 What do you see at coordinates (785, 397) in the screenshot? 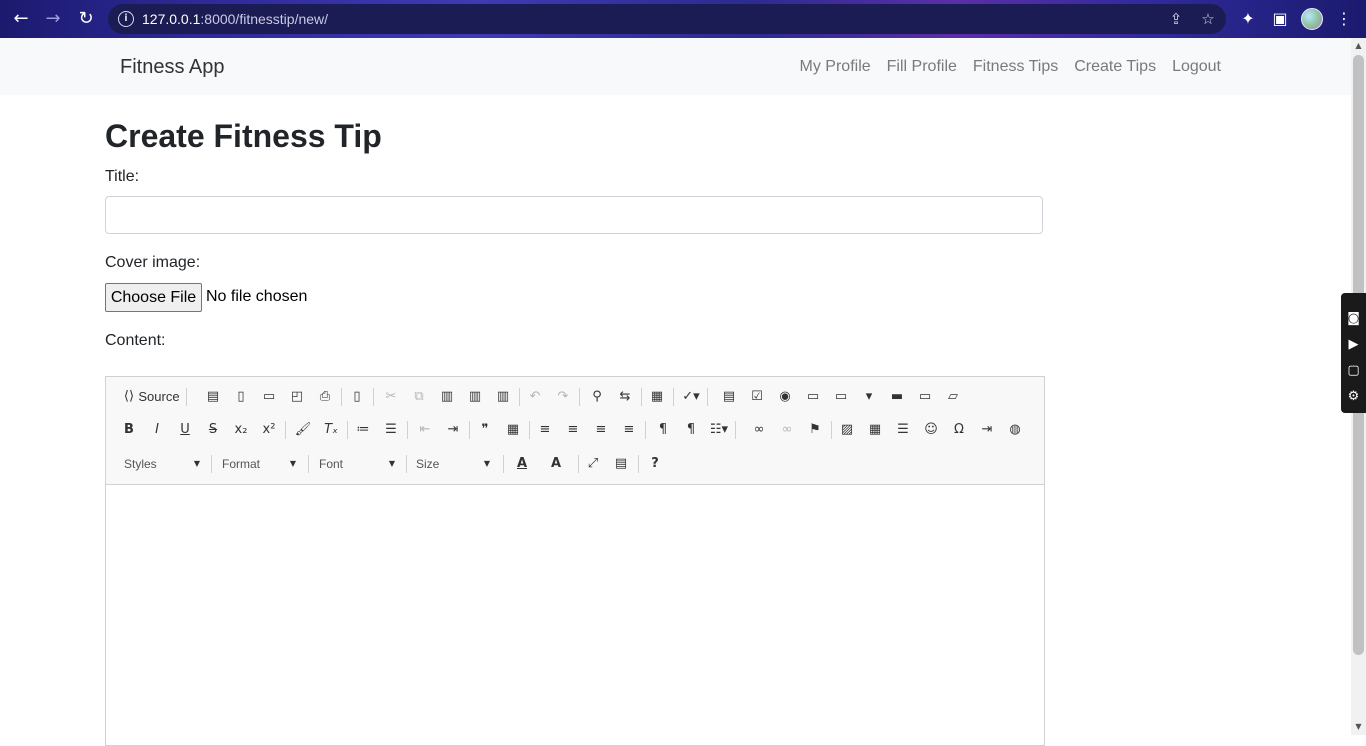
I see `radio-icon: ◉` at bounding box center [785, 397].